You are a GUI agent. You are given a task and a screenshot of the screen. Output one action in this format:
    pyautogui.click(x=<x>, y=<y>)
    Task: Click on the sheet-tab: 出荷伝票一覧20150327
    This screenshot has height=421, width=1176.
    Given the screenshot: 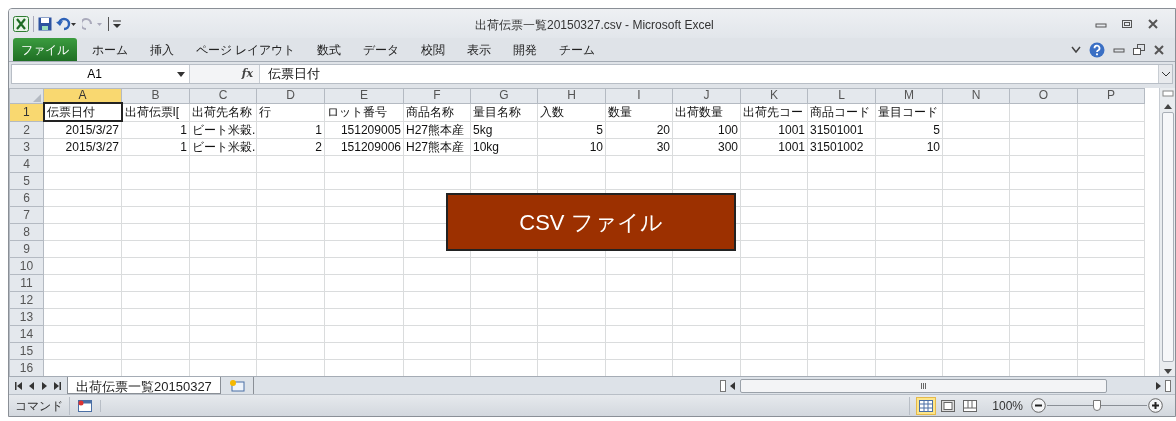 What is the action you would take?
    pyautogui.click(x=144, y=385)
    